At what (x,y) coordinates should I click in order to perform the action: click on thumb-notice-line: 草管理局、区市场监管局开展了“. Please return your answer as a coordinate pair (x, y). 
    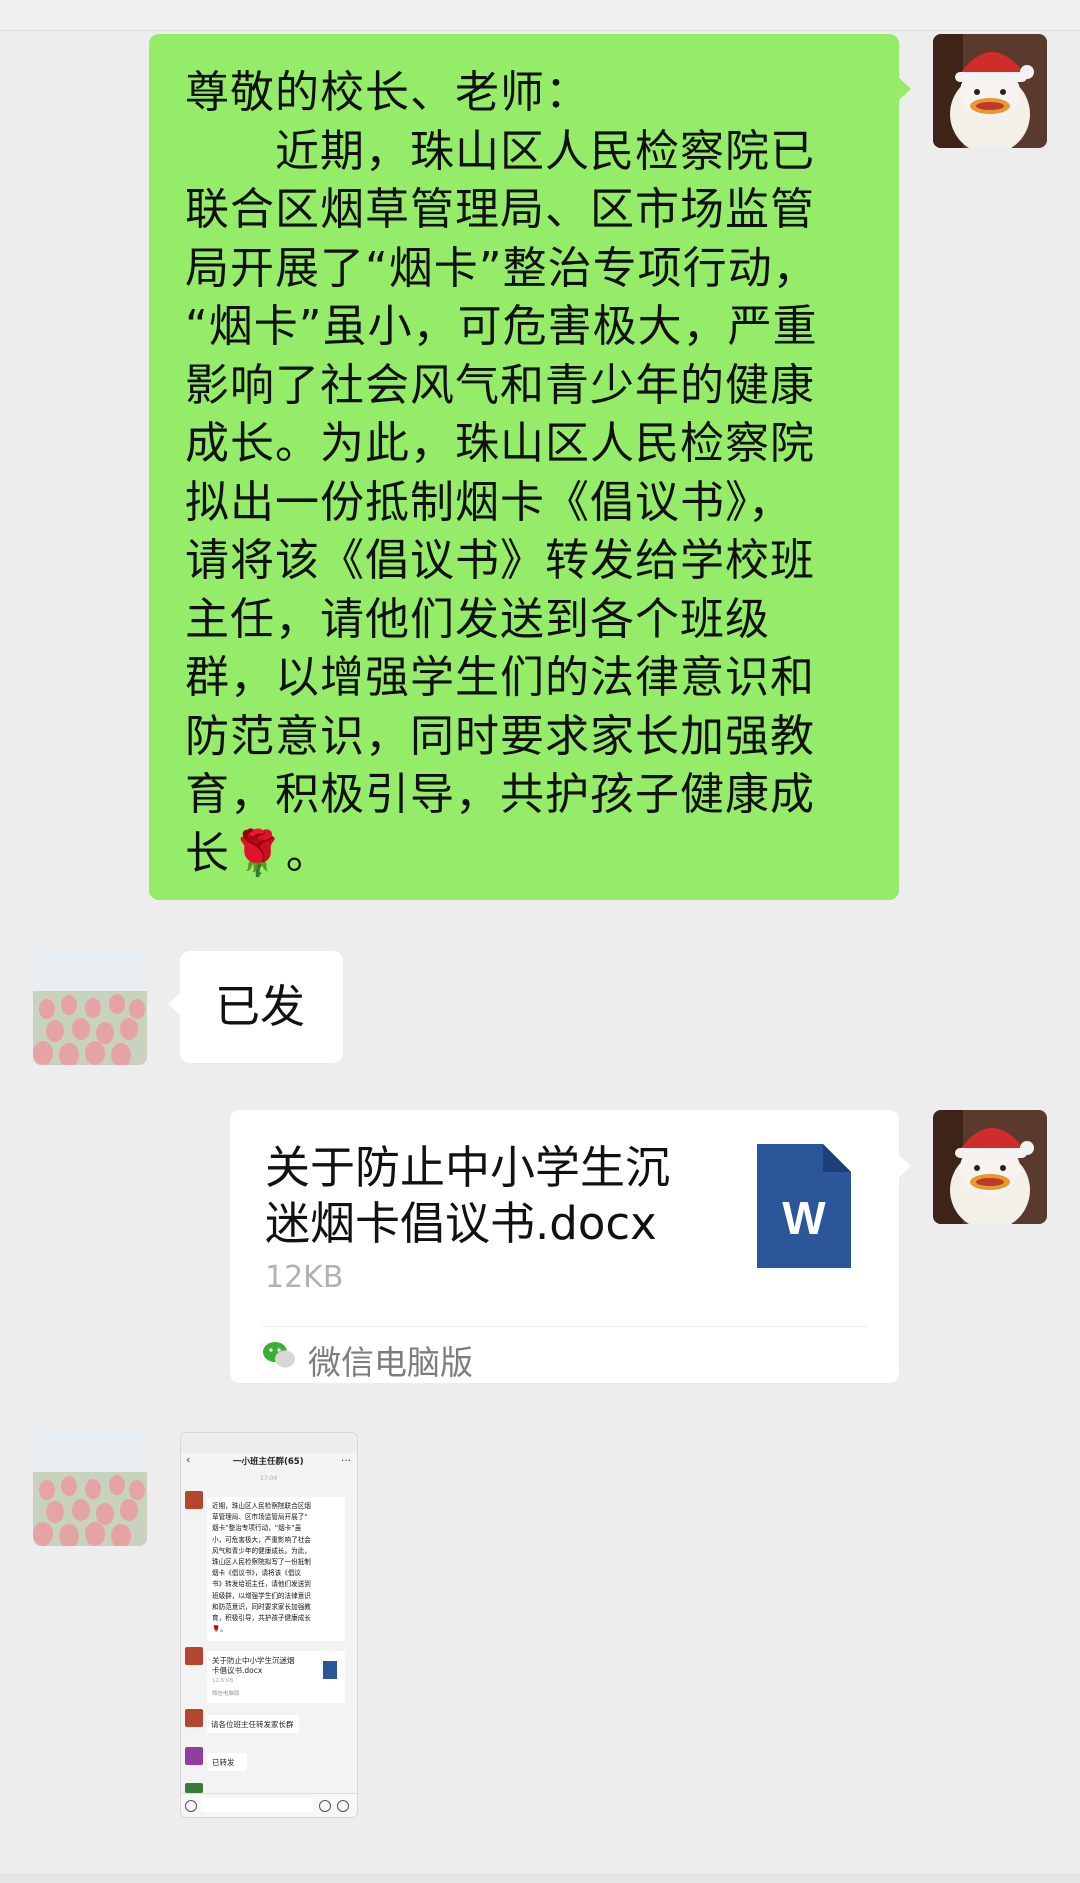
    Looking at the image, I should click on (260, 1517).